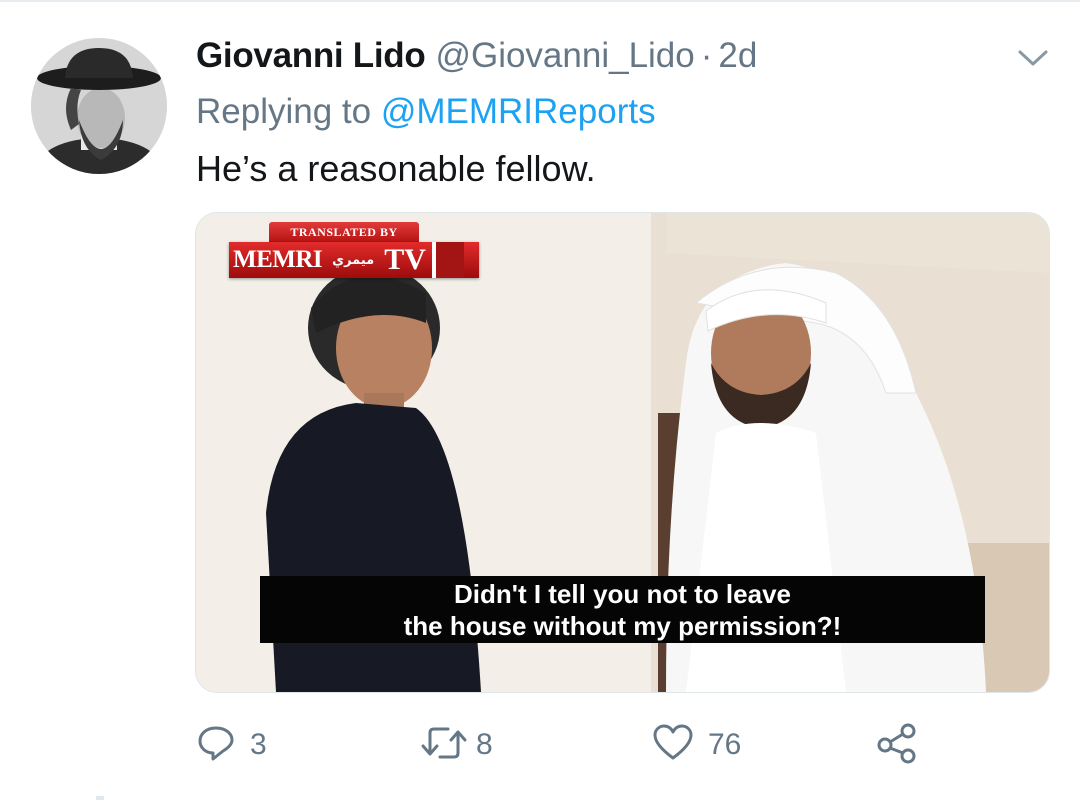 Image resolution: width=1080 pixels, height=805 pixels. What do you see at coordinates (725, 744) in the screenshot?
I see `like-count: 76` at bounding box center [725, 744].